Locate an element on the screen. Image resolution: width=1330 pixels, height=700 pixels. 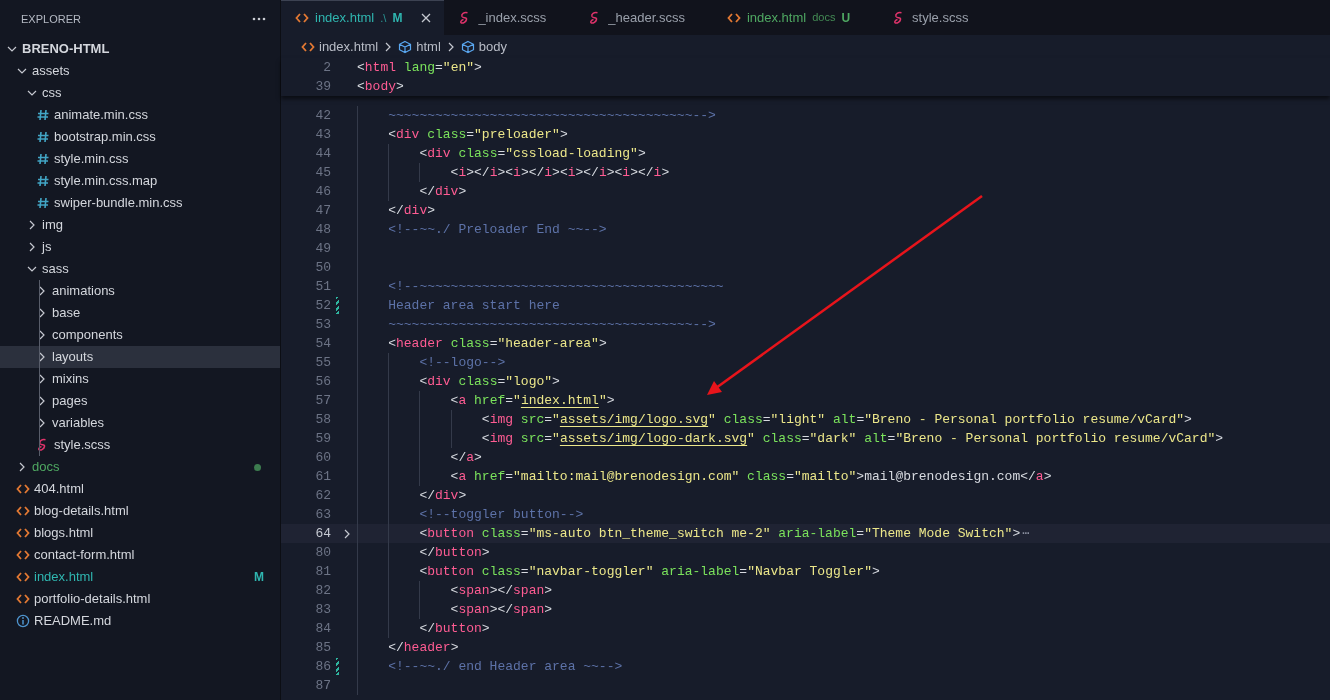
code-line: <!--~~./ Preloader End ~~--> is located at coordinates (497, 229).